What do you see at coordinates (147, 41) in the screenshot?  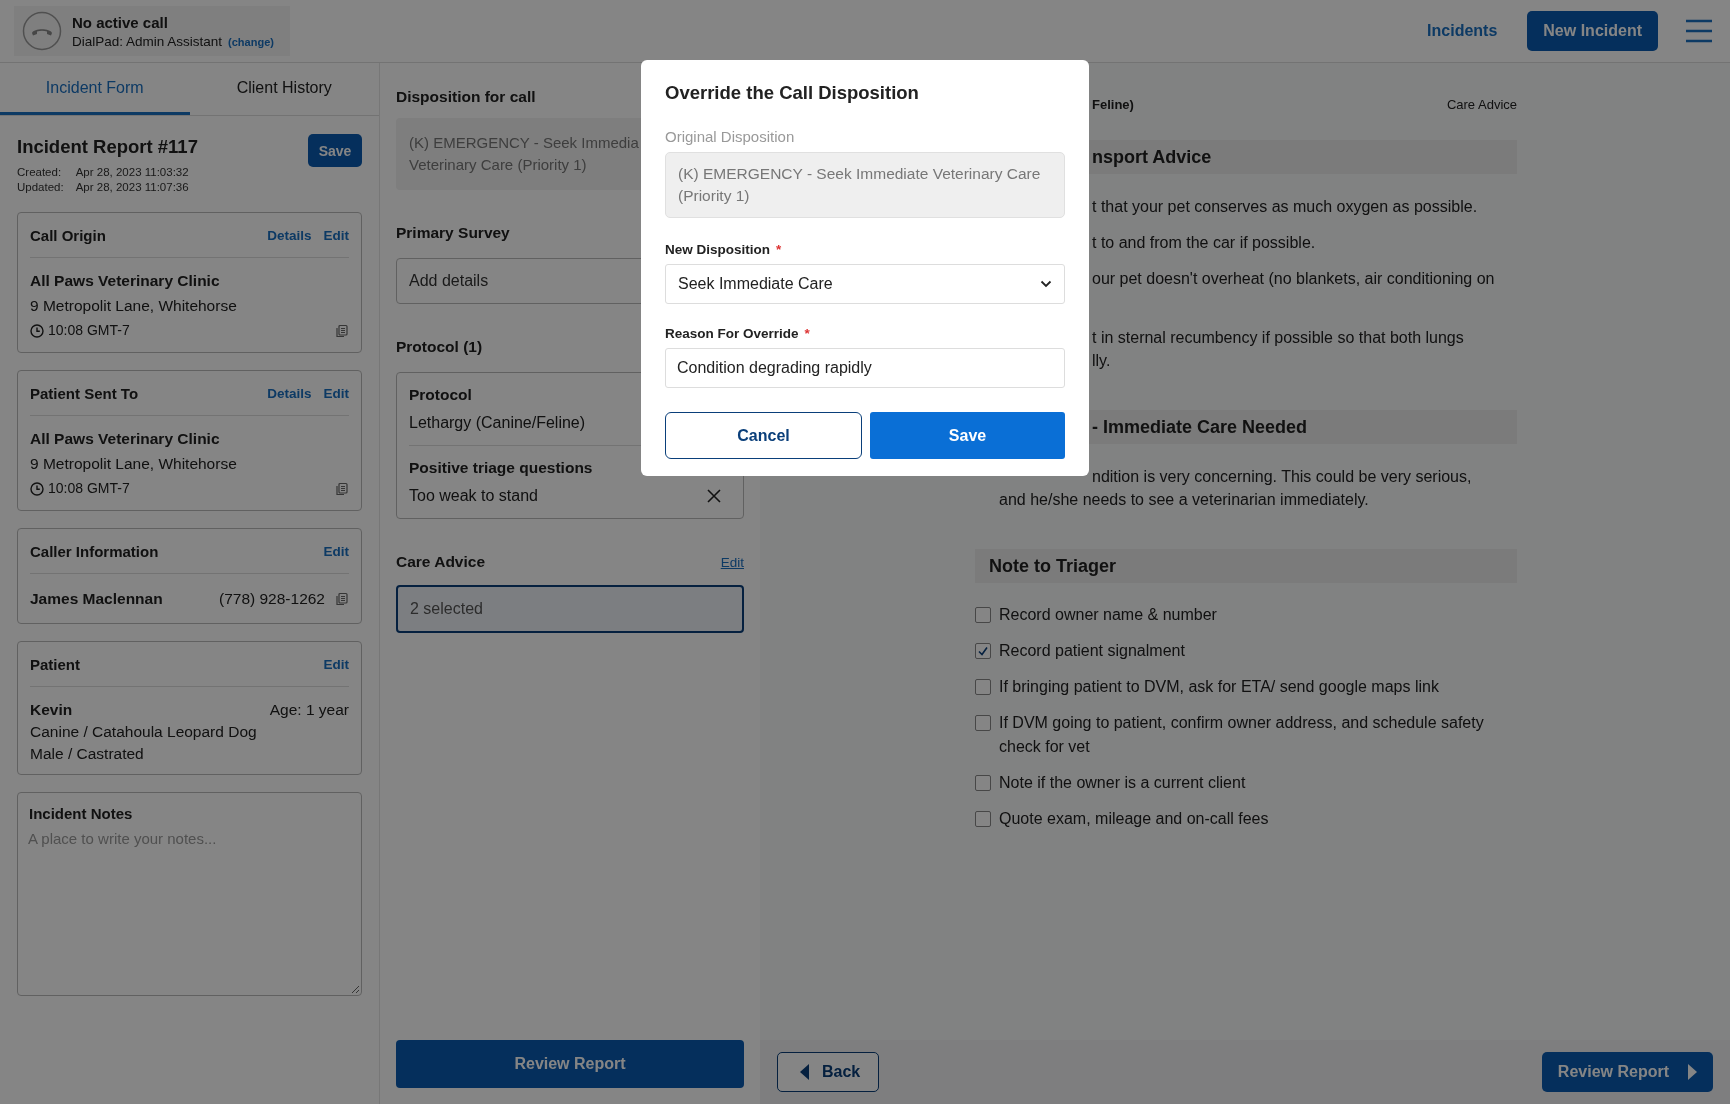 I see `dialpad-label: DialPad: Admin Assistant` at bounding box center [147, 41].